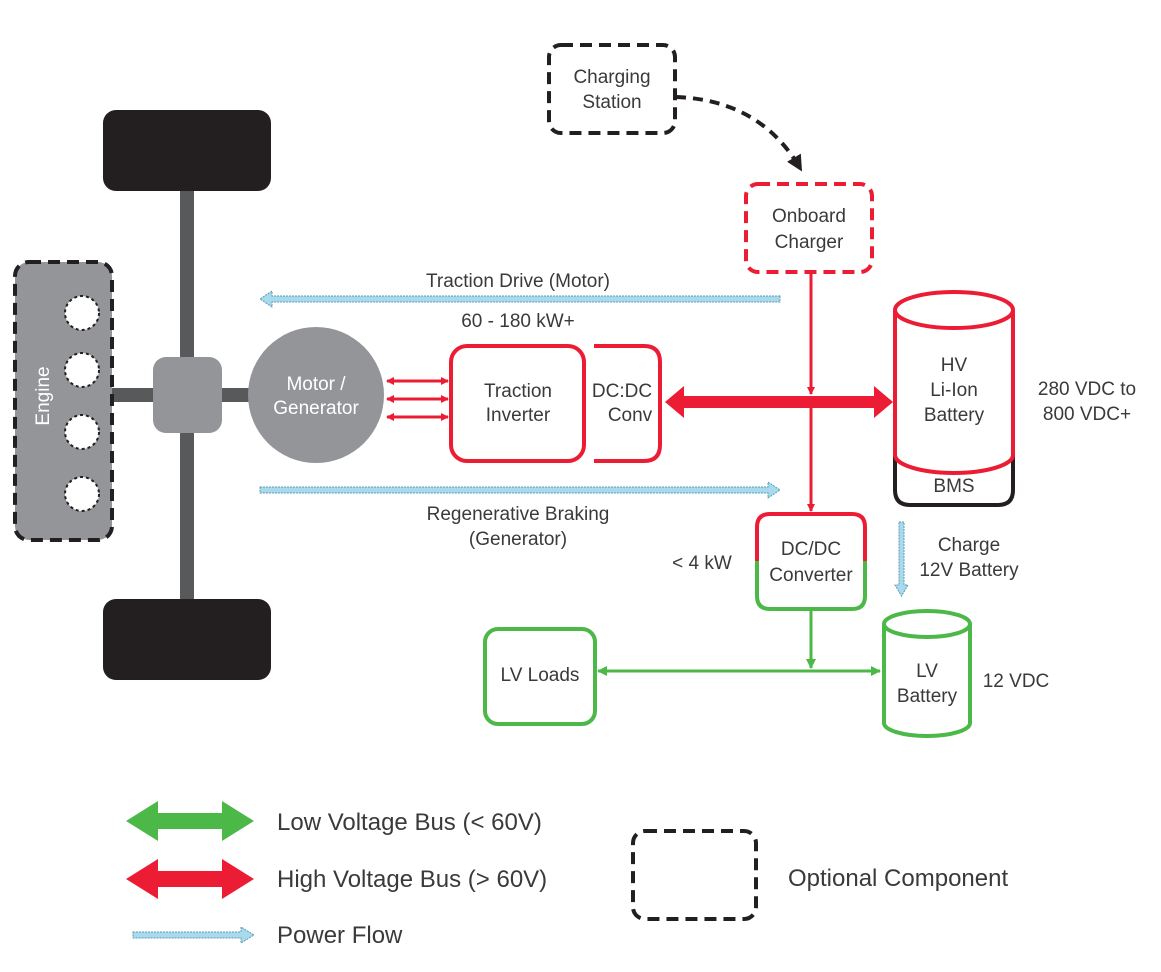  Describe the element at coordinates (43, 395) in the screenshot. I see `engine-label: Engine` at that location.